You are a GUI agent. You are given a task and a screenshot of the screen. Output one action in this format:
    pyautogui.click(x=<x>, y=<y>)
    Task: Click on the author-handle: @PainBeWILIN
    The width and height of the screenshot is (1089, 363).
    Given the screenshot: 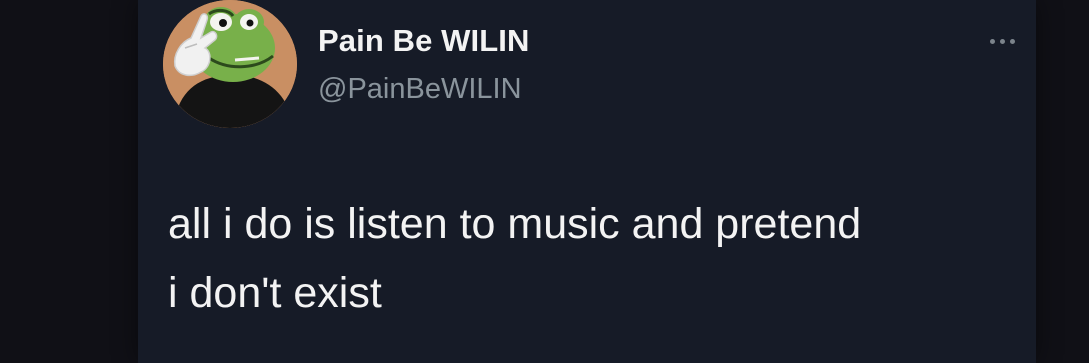 What is the action you would take?
    pyautogui.click(x=420, y=89)
    